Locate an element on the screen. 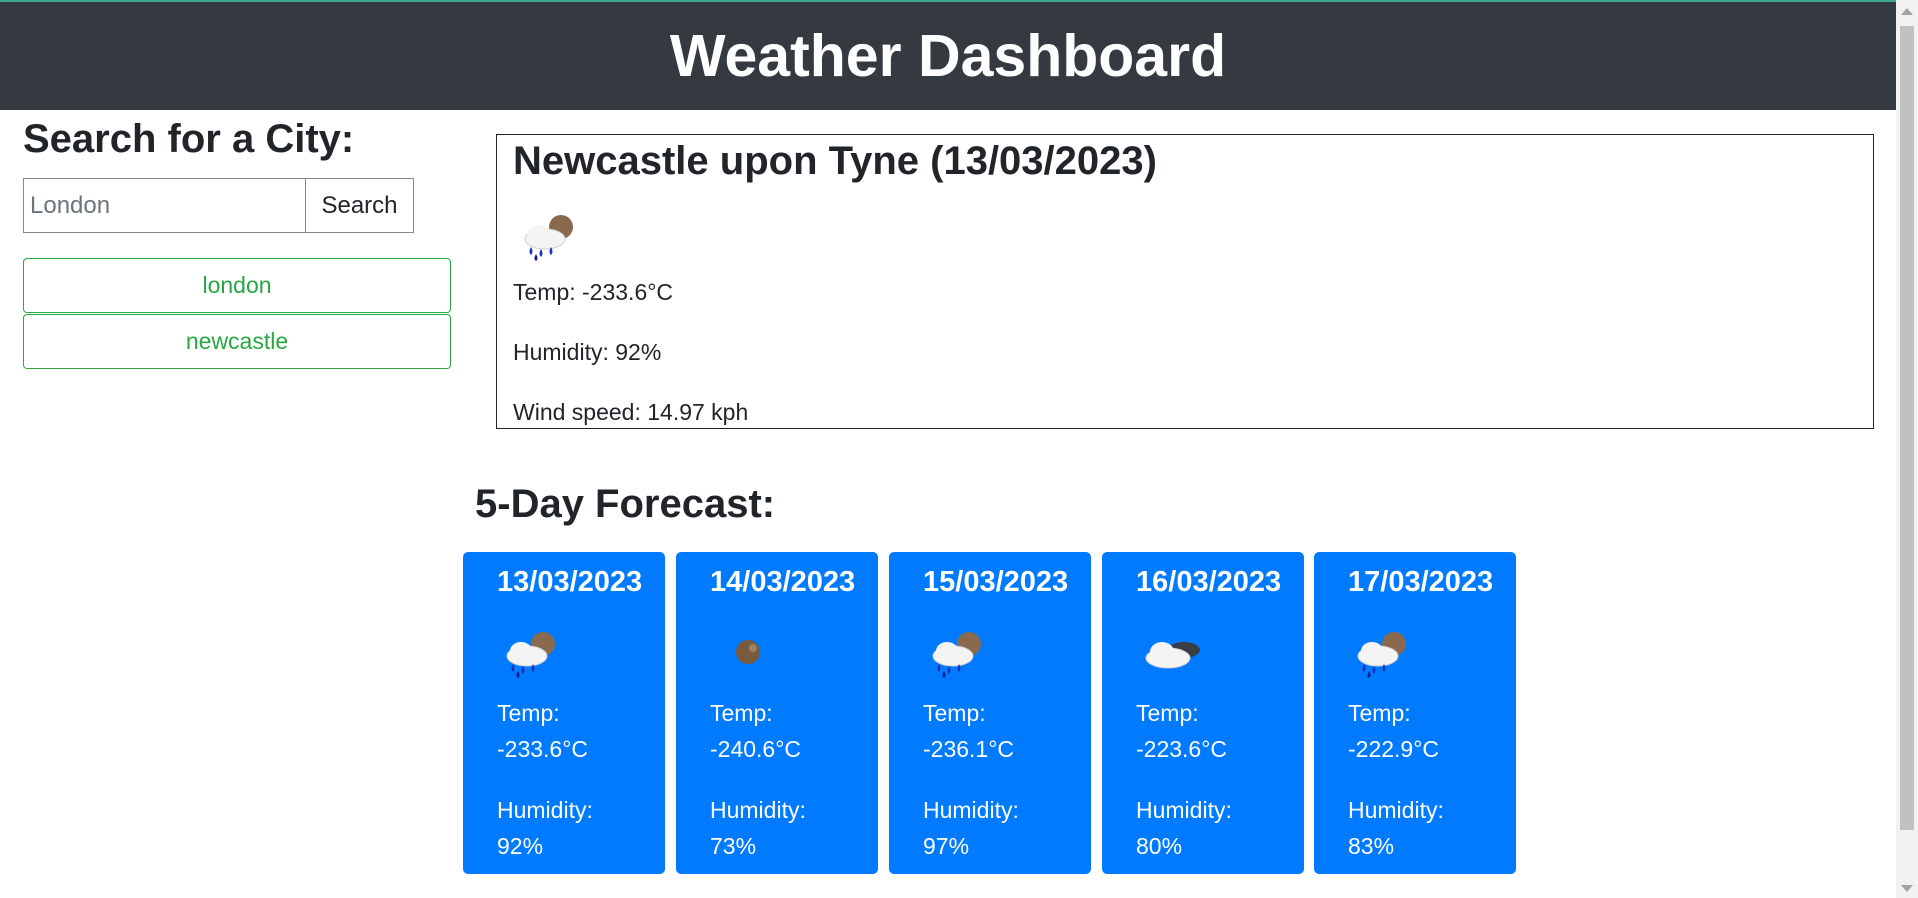 The height and width of the screenshot is (898, 1918). forecast-humidity-value: 92% is located at coordinates (520, 846).